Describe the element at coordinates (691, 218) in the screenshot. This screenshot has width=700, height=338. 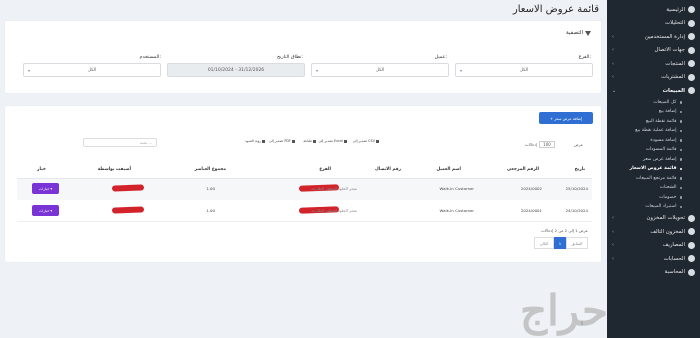
I see `truck-icon` at that location.